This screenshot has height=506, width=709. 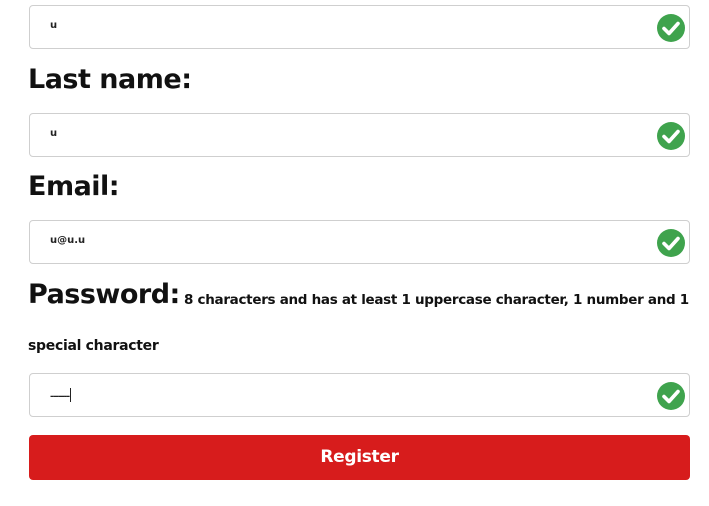 I want to click on email-label: Email:, so click(x=74, y=186).